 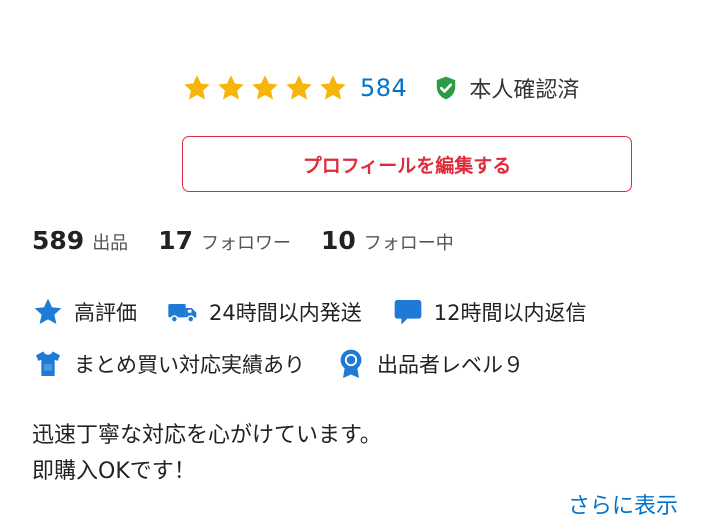 I want to click on badge-label: まとめ買い対応実績あり, so click(x=189, y=365).